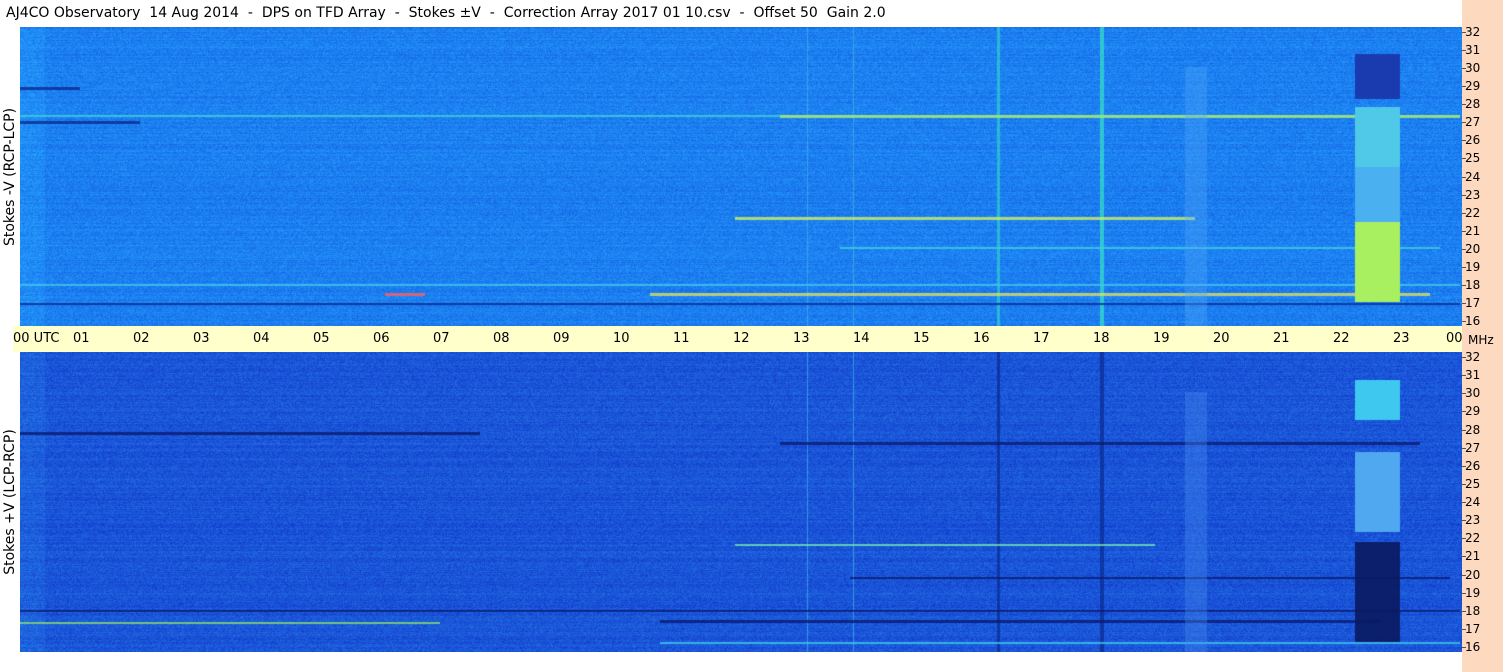 This screenshot has height=672, width=1503. I want to click on utc-hour-label: 07, so click(441, 338).